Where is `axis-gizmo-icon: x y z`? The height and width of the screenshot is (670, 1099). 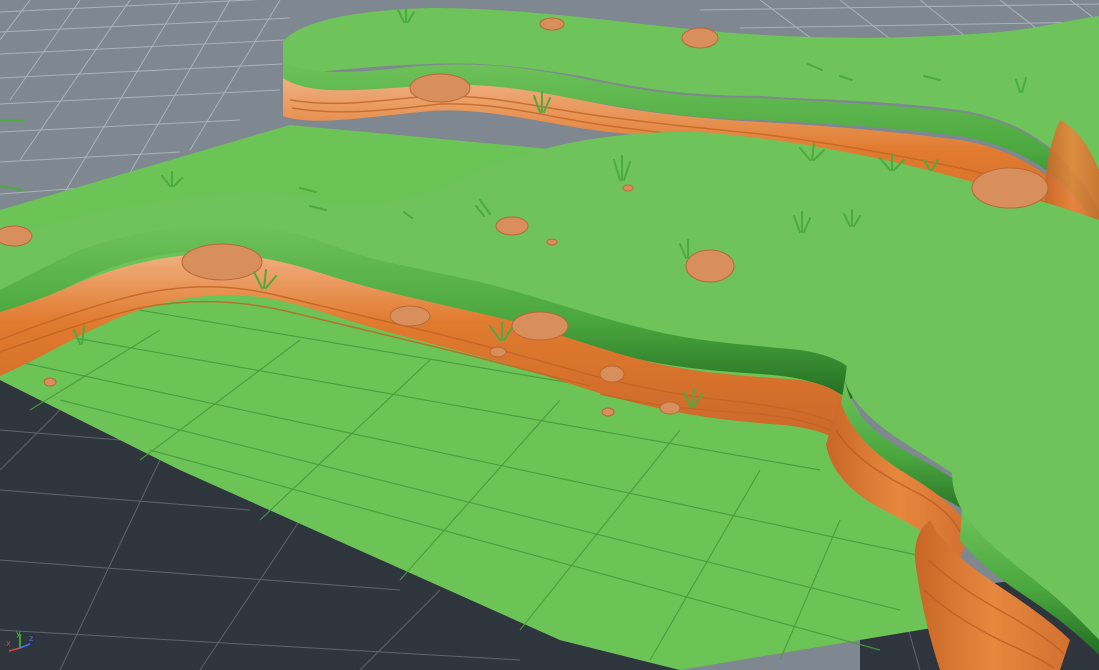
axis-gizmo-icon: x y z is located at coordinates (21, 647).